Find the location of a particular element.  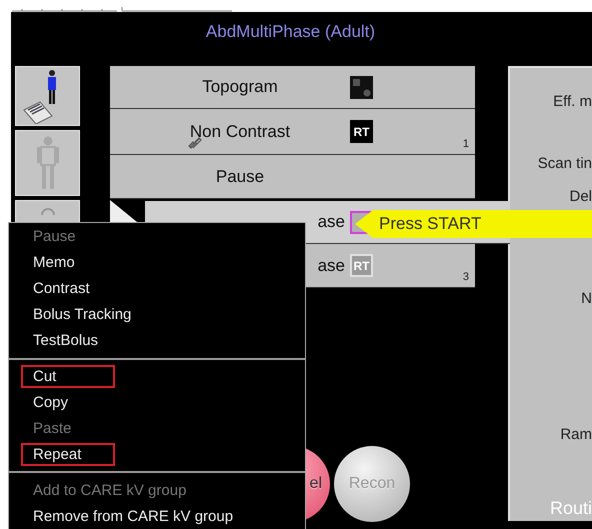

parameter-label: Del is located at coordinates (580, 196).